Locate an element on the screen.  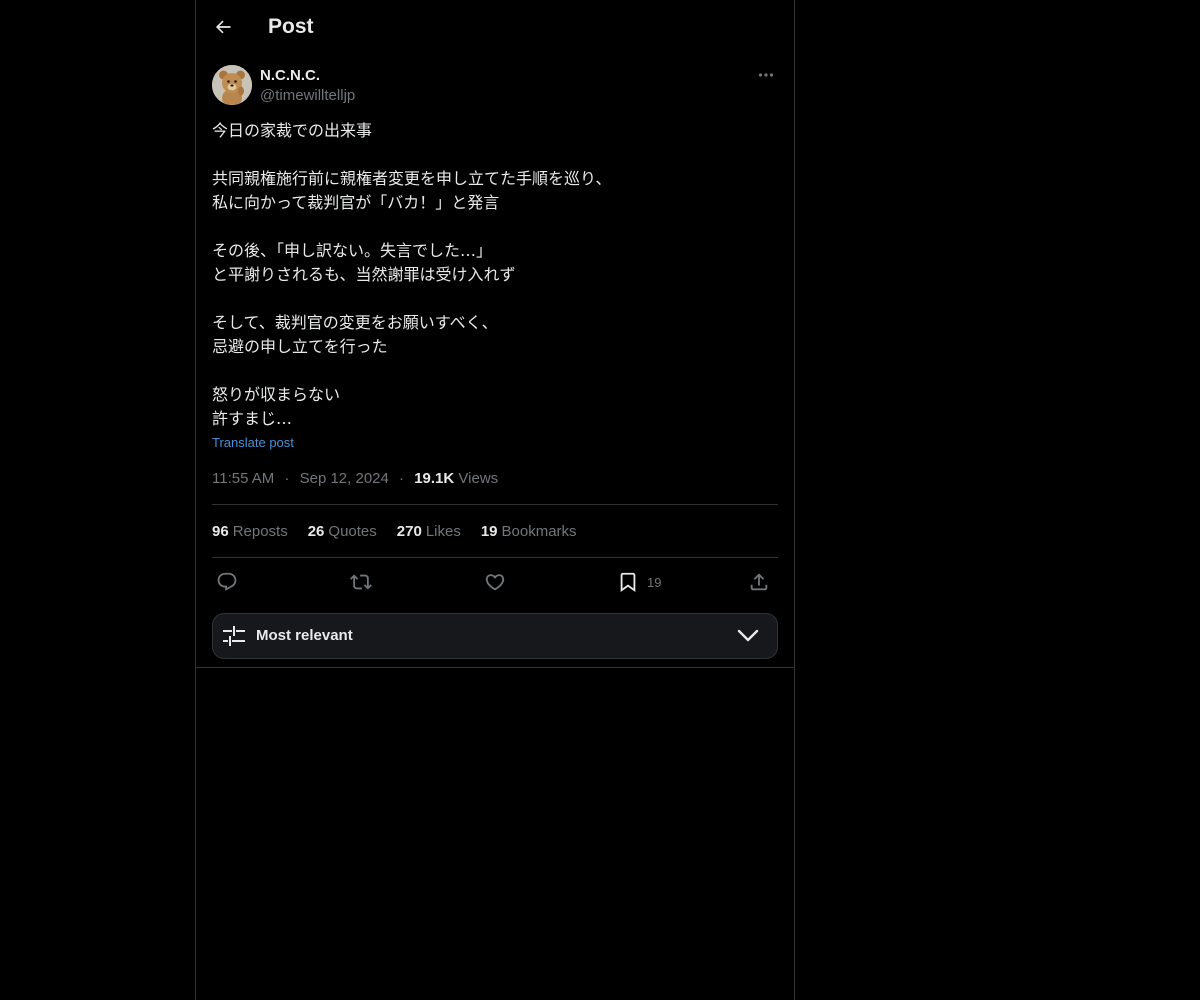
arrow-left-icon is located at coordinates (223, 27).